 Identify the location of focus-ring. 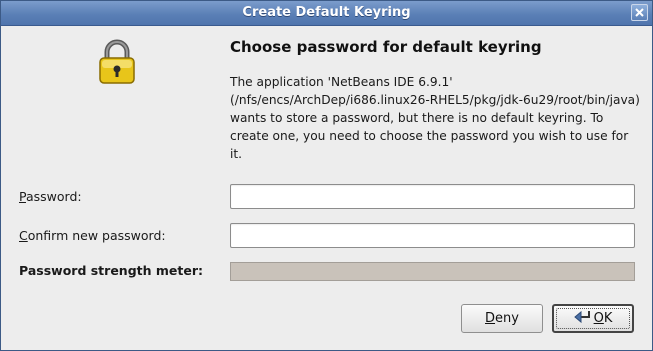
(593, 318).